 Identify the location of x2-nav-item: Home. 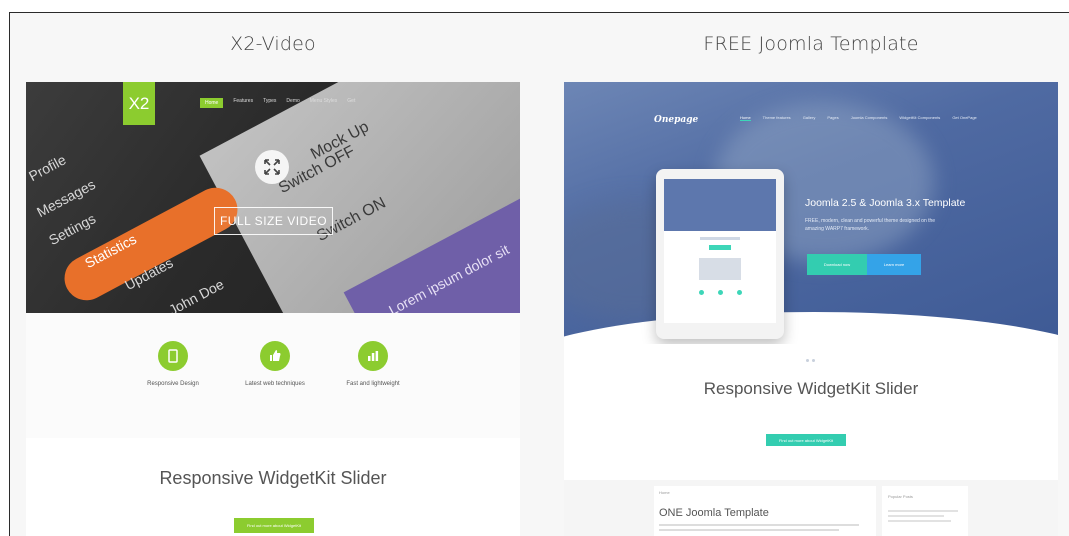
(212, 103).